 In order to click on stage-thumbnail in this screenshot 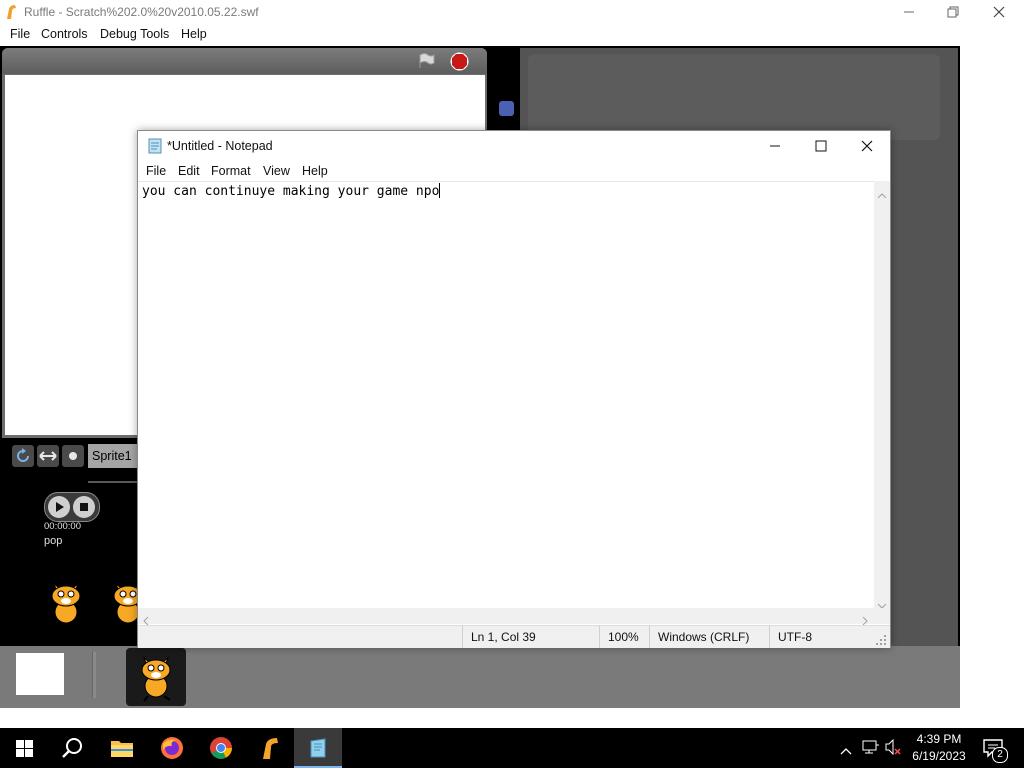, I will do `click(40, 674)`.